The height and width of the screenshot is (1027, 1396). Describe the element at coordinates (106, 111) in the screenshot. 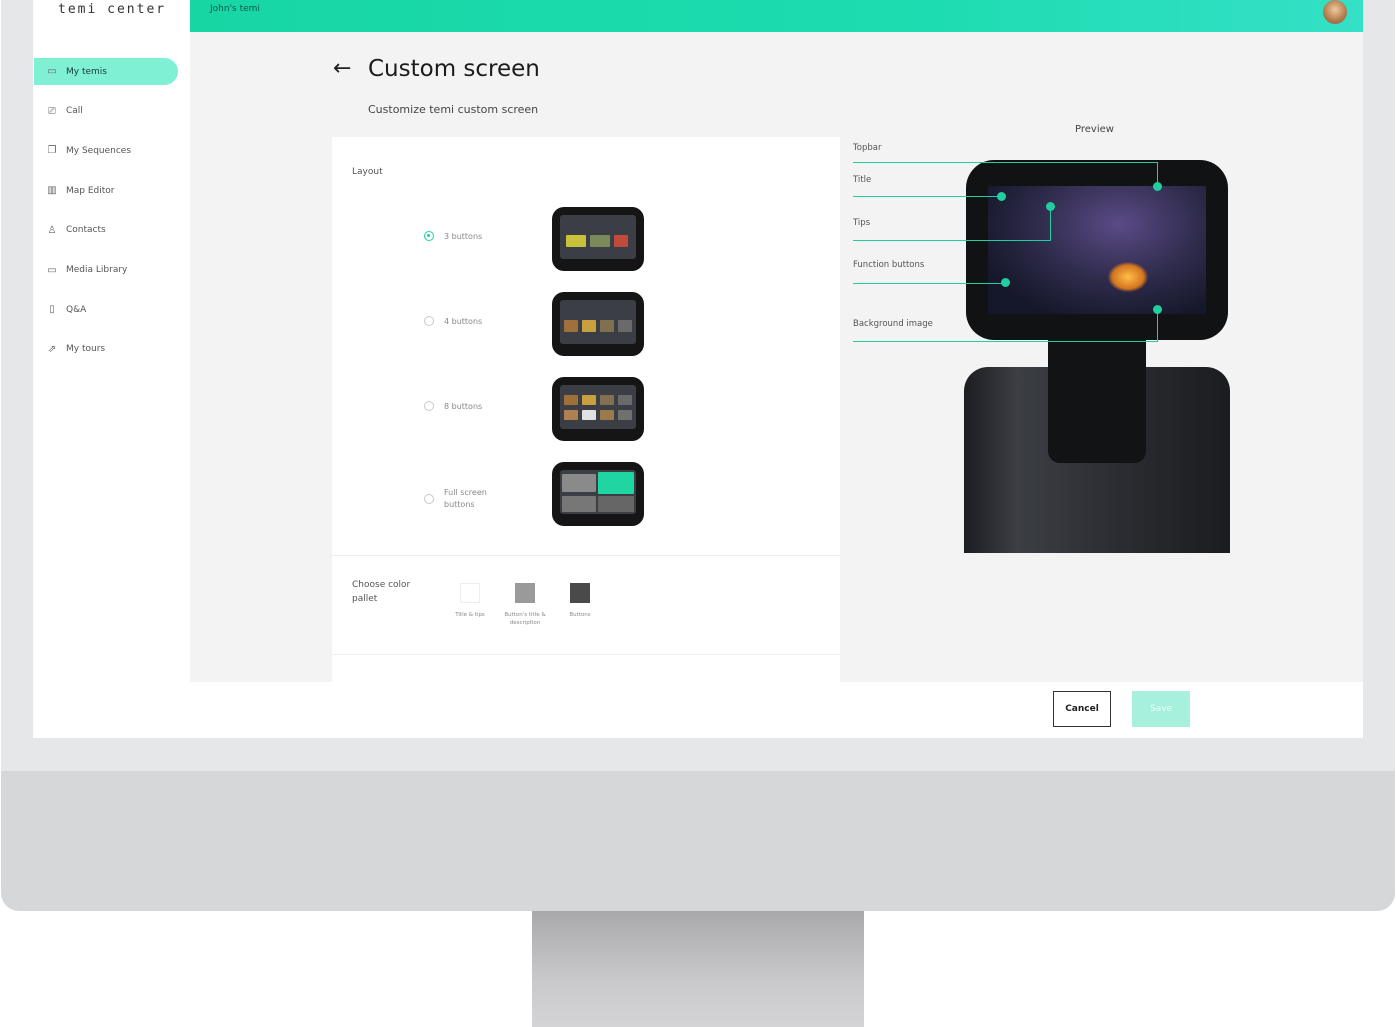

I see `sidebar-item-call: ⎚ Call` at that location.